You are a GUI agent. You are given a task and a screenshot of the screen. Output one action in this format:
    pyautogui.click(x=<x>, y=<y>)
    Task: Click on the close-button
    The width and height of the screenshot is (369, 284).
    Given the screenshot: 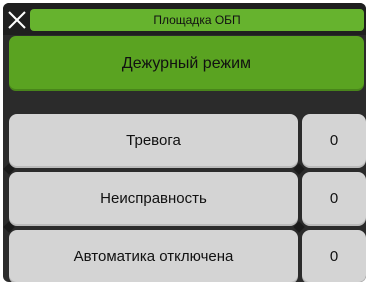 What is the action you would take?
    pyautogui.click(x=17, y=20)
    